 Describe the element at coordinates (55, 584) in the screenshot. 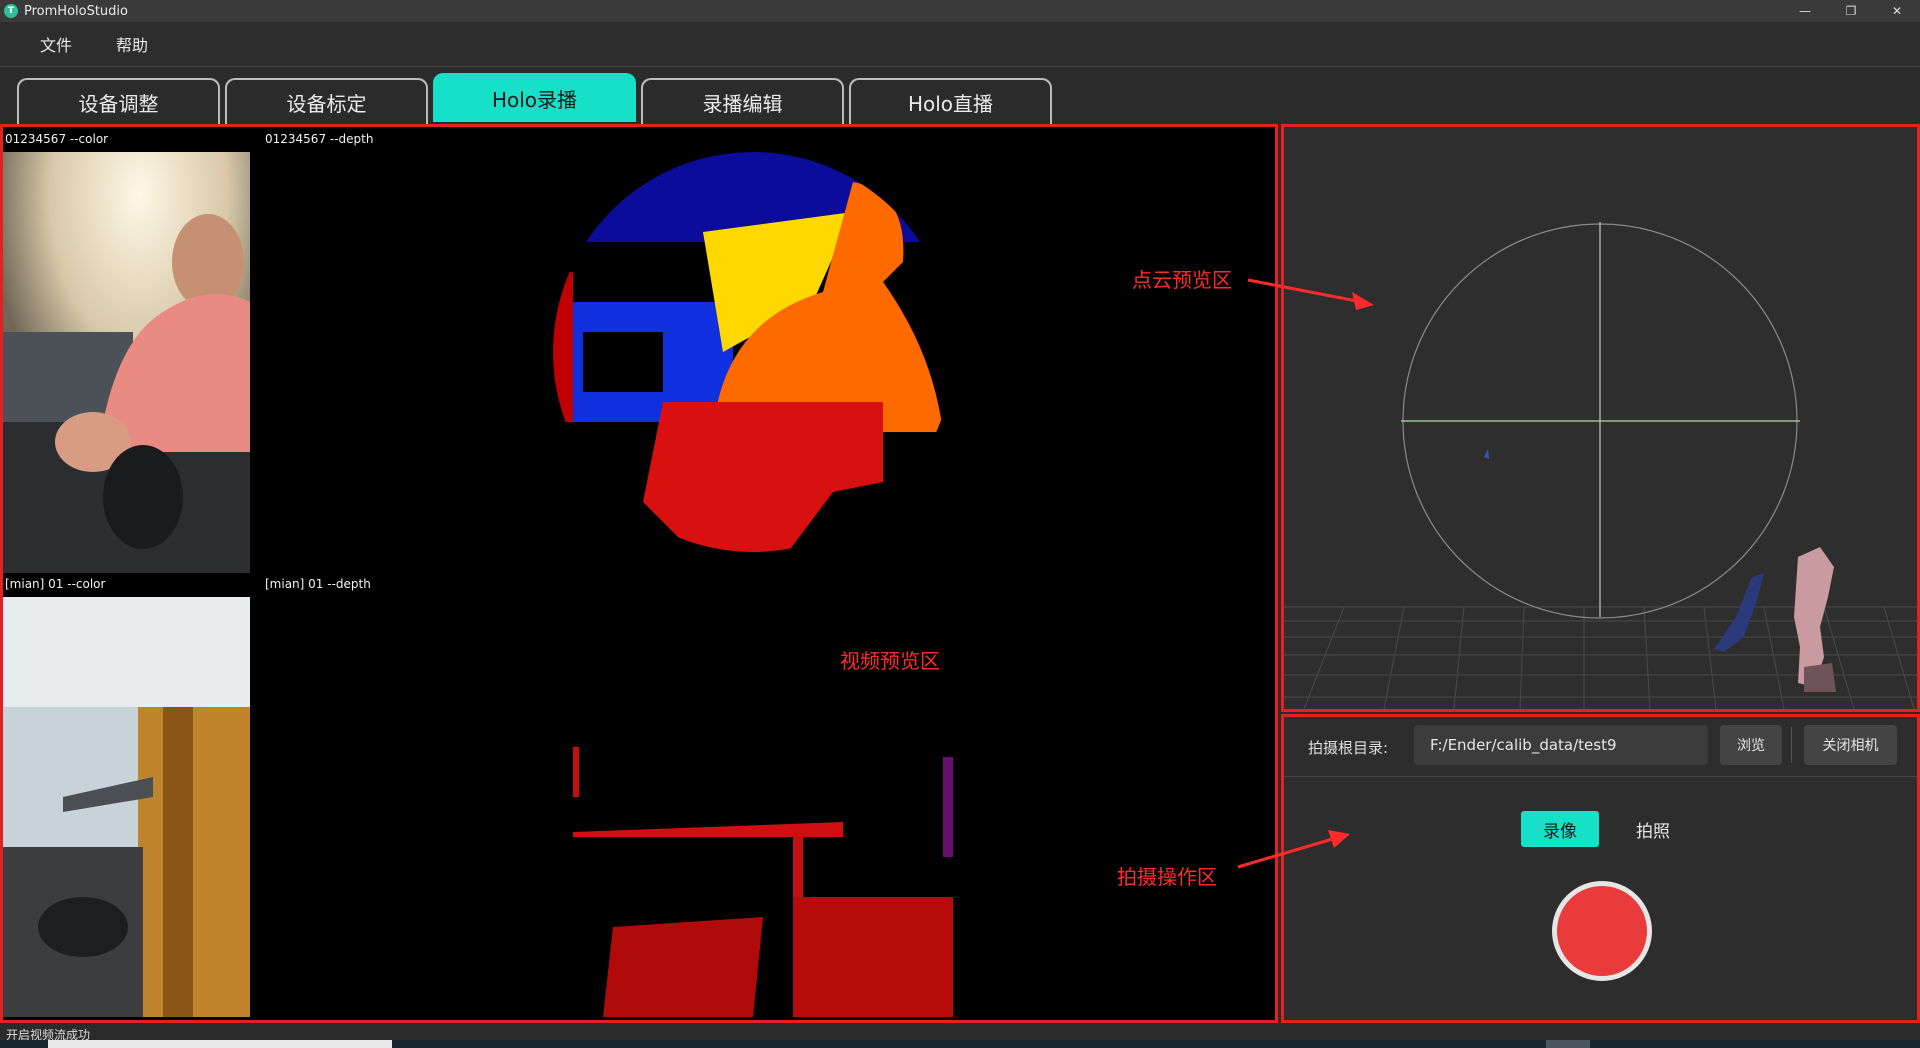

I see `stream2-color-label: [mian] 01 --color` at that location.